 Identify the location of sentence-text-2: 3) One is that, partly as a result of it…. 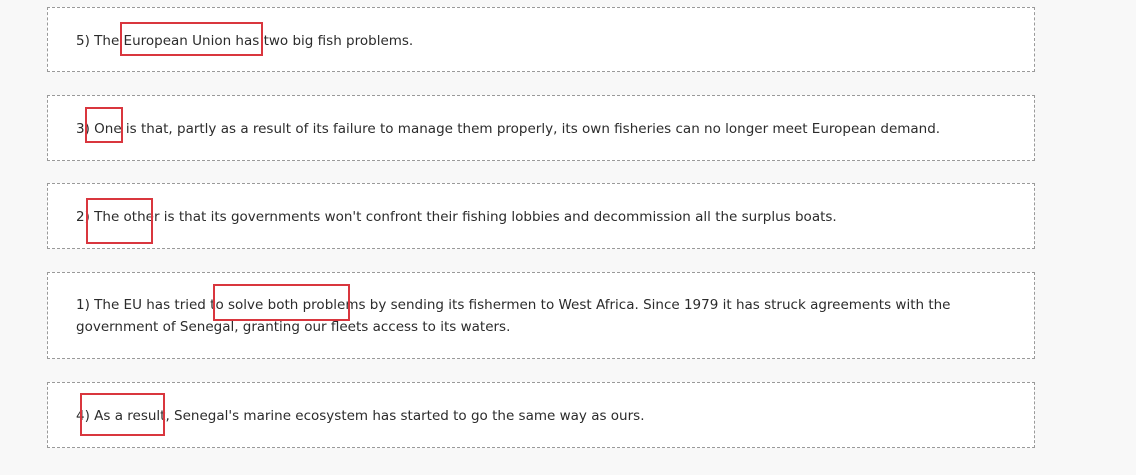
(508, 129).